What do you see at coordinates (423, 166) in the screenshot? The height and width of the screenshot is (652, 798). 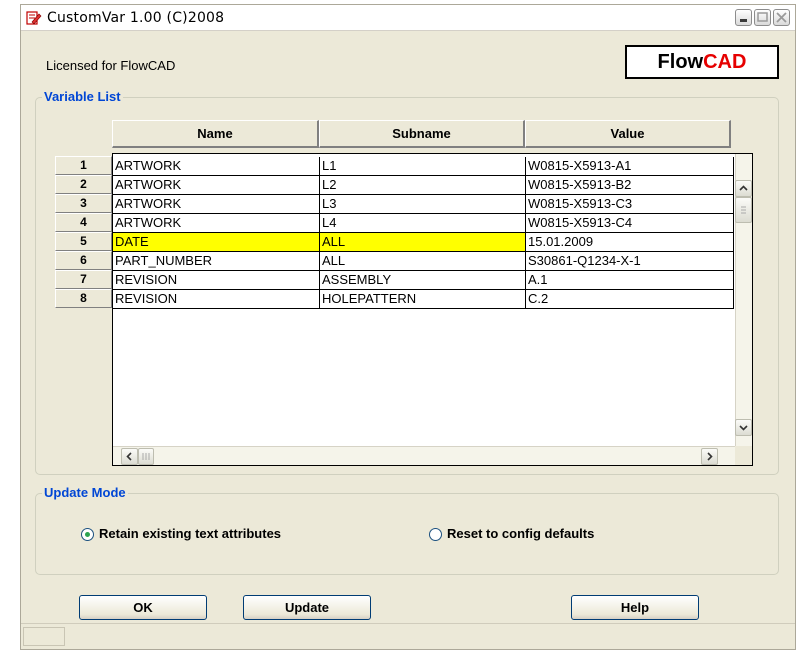 I see `cell-subname: L1` at bounding box center [423, 166].